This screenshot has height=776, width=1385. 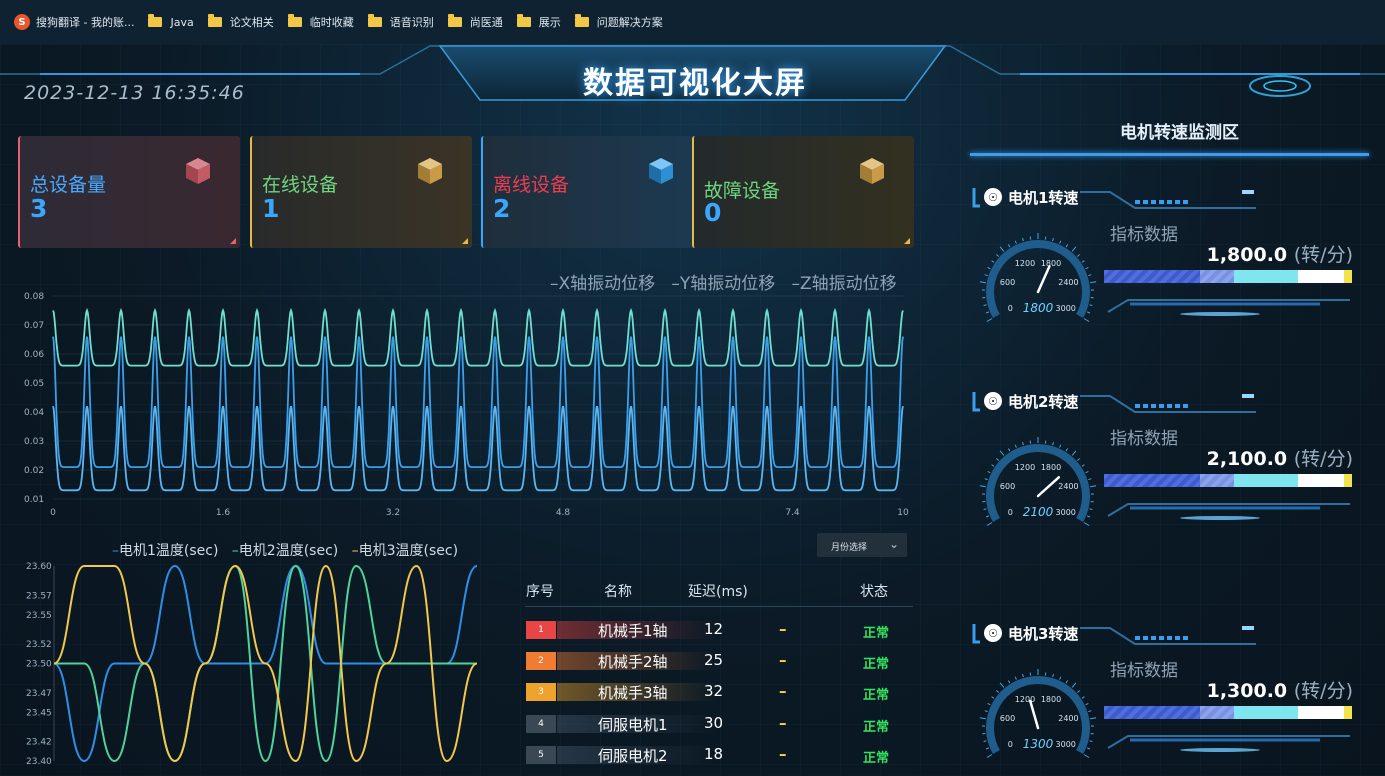 I want to click on stat-card-total: 总设备量 3, so click(x=129, y=192).